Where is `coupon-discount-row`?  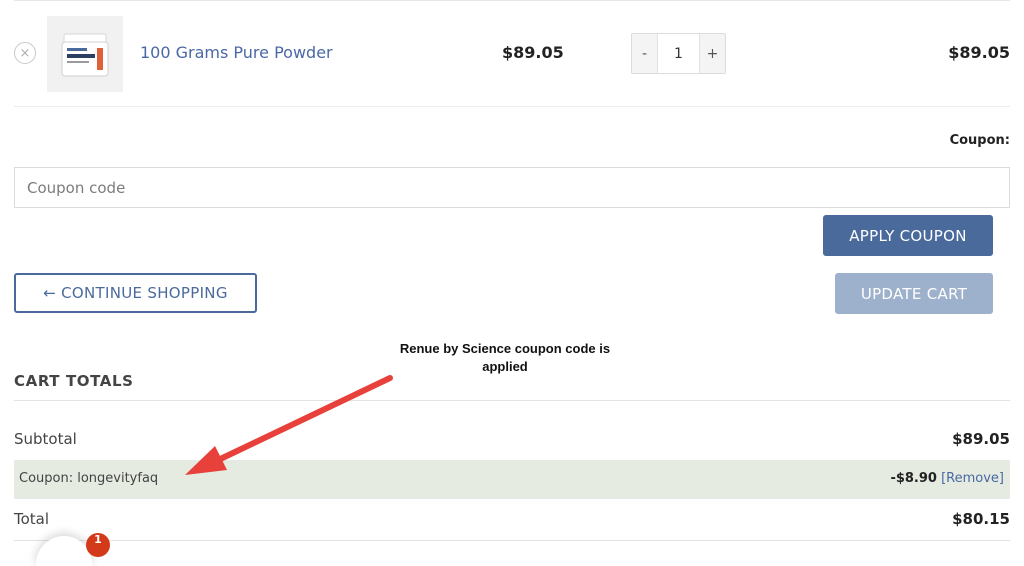 coupon-discount-row is located at coordinates (512, 479).